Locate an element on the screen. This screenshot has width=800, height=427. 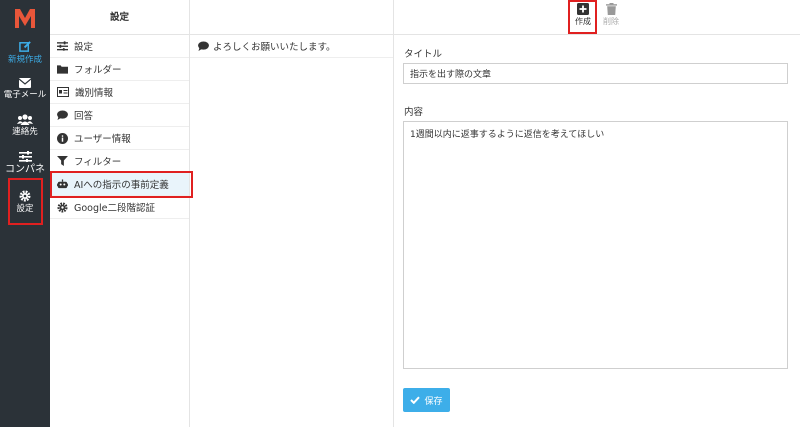
highlight-create-button is located at coordinates (582, 17).